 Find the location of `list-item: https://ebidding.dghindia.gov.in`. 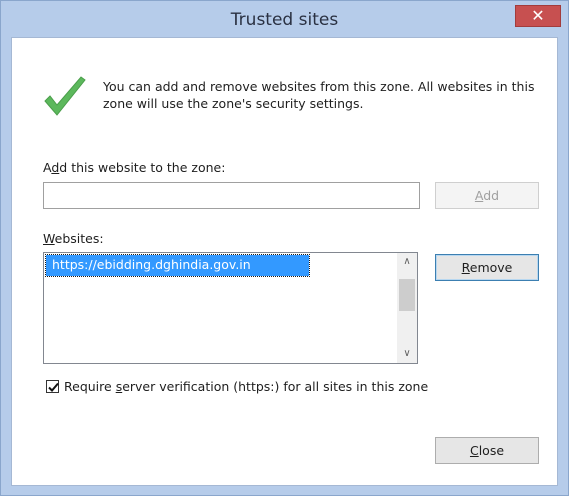

list-item: https://ebidding.dghindia.gov.in is located at coordinates (177, 265).